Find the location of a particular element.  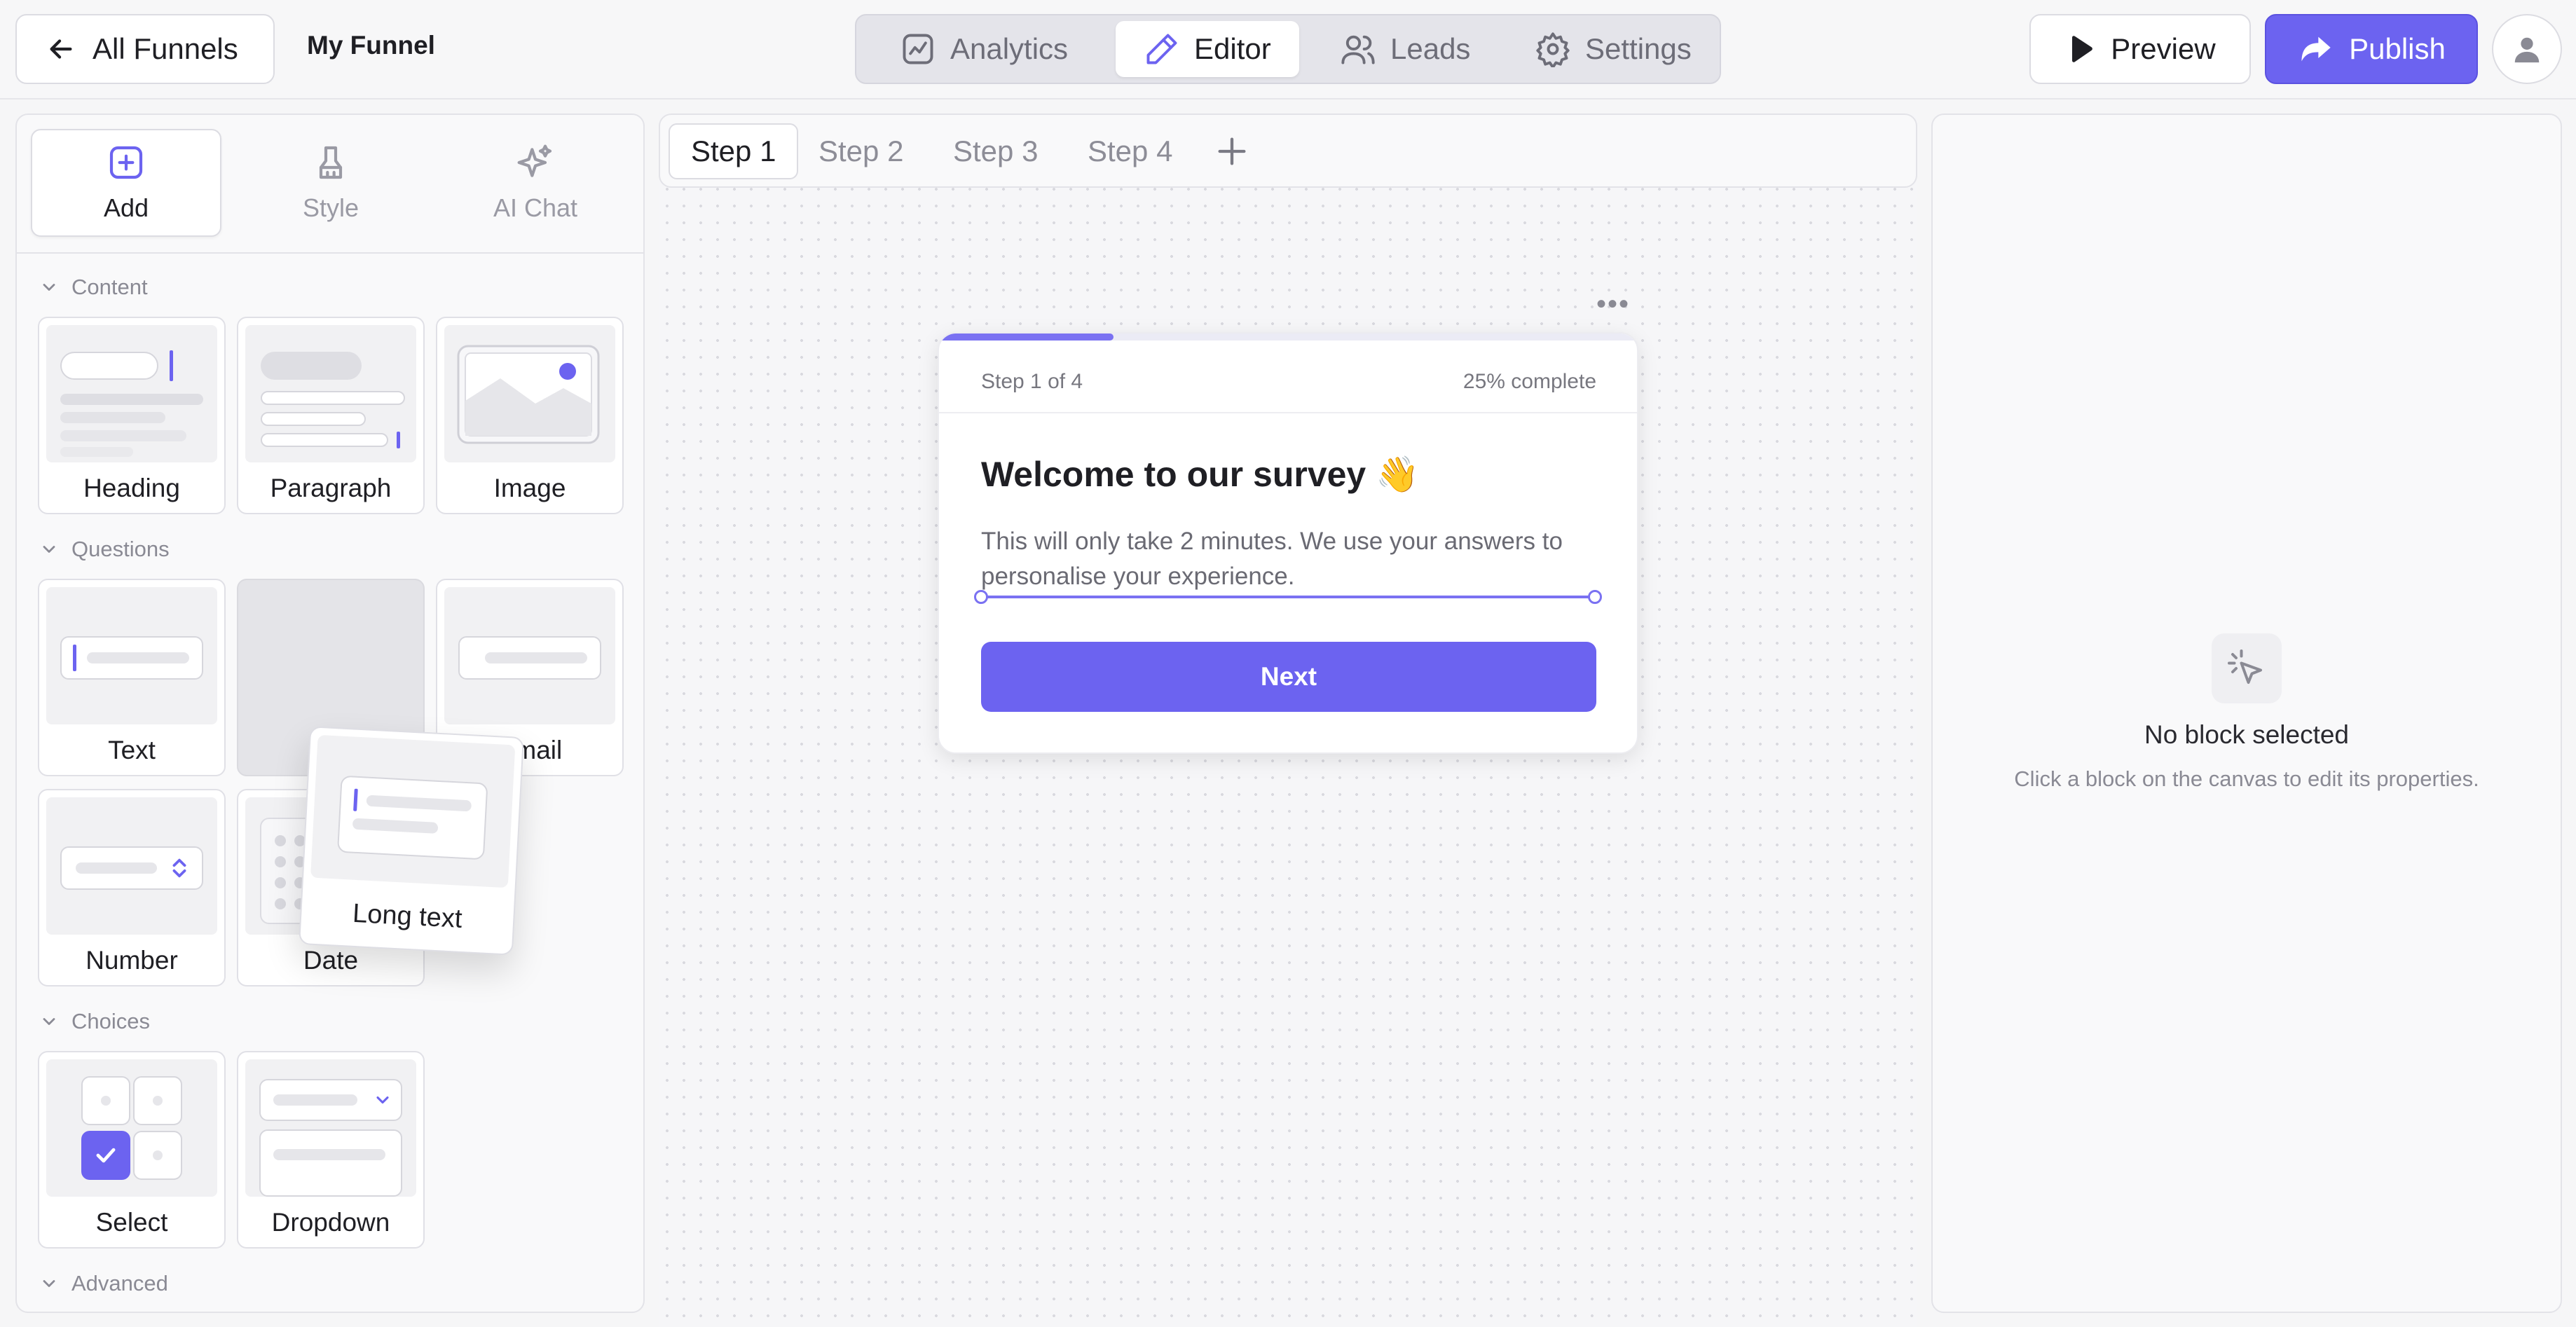

more-options-icon: ••• is located at coordinates (1613, 305).